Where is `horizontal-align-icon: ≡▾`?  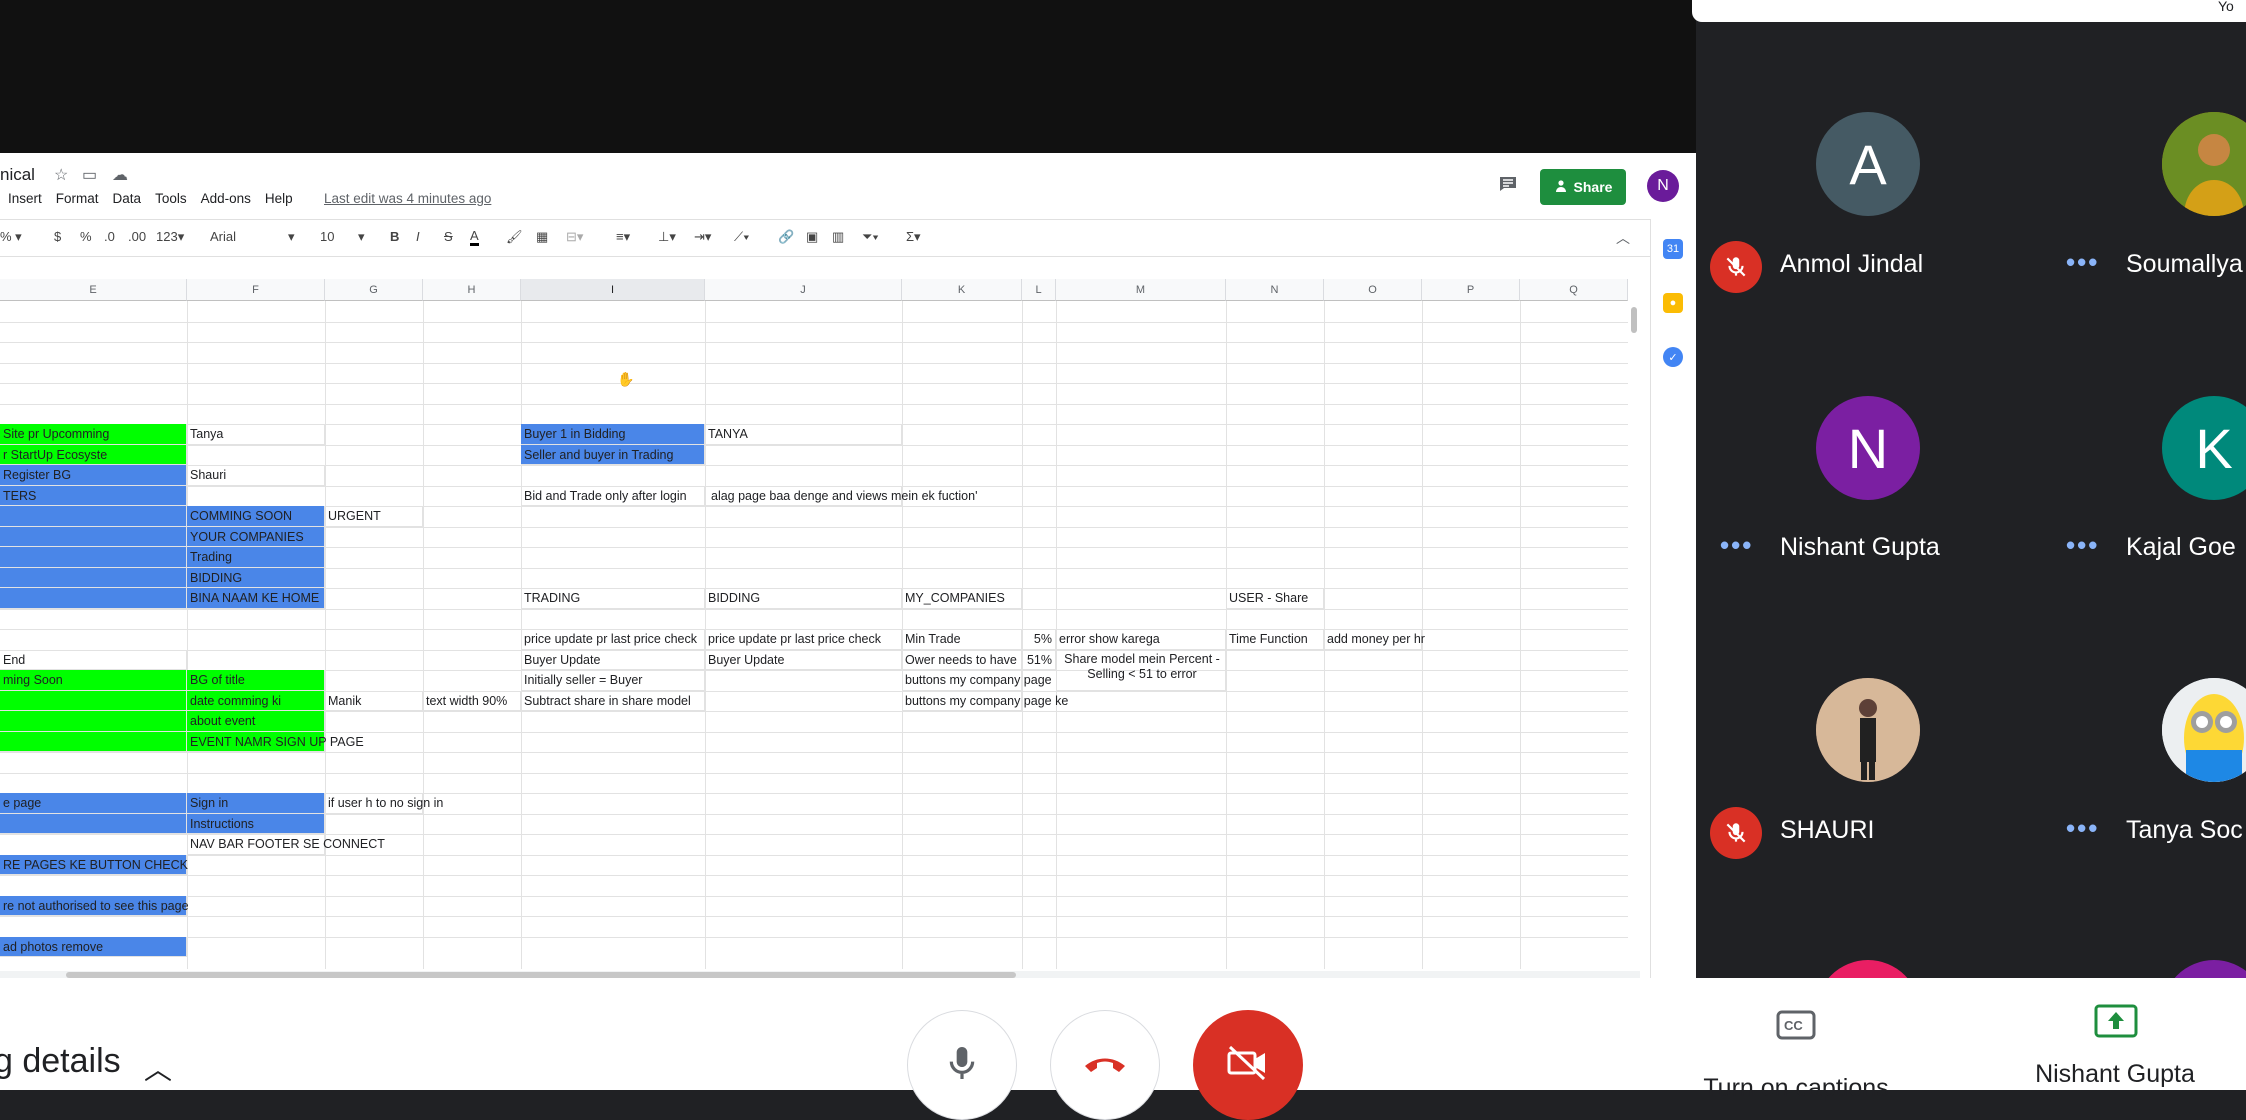 horizontal-align-icon: ≡▾ is located at coordinates (623, 237).